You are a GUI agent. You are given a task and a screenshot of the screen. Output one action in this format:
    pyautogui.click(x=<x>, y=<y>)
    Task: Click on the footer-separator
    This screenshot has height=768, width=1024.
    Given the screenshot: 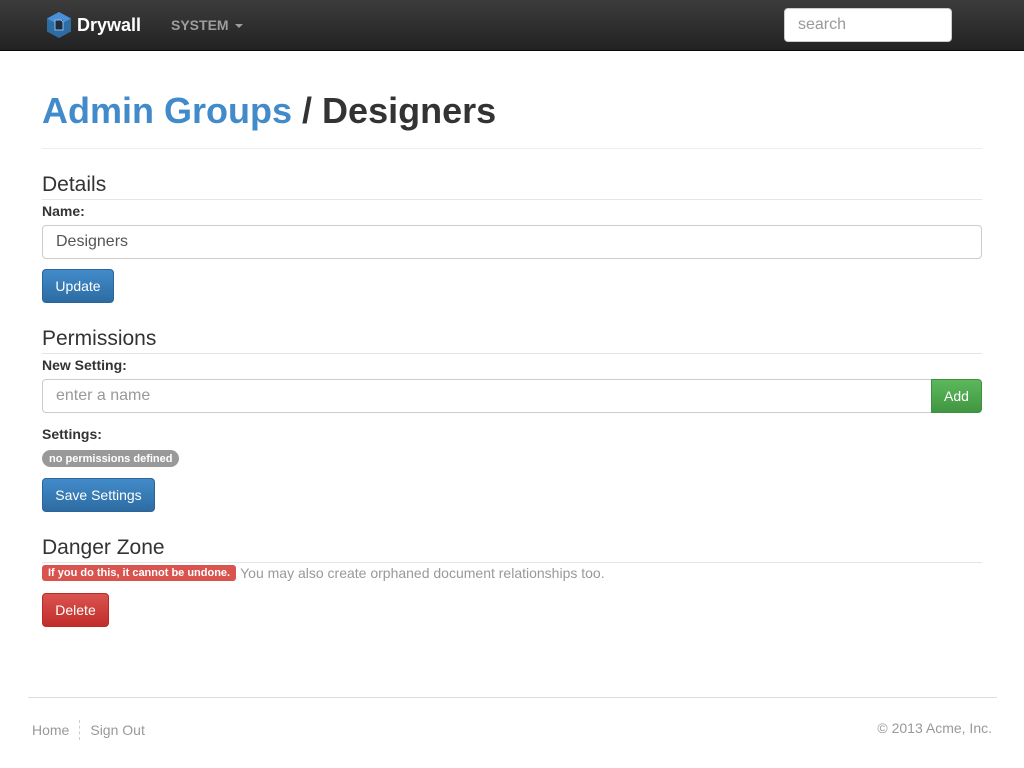 What is the action you would take?
    pyautogui.click(x=80, y=730)
    